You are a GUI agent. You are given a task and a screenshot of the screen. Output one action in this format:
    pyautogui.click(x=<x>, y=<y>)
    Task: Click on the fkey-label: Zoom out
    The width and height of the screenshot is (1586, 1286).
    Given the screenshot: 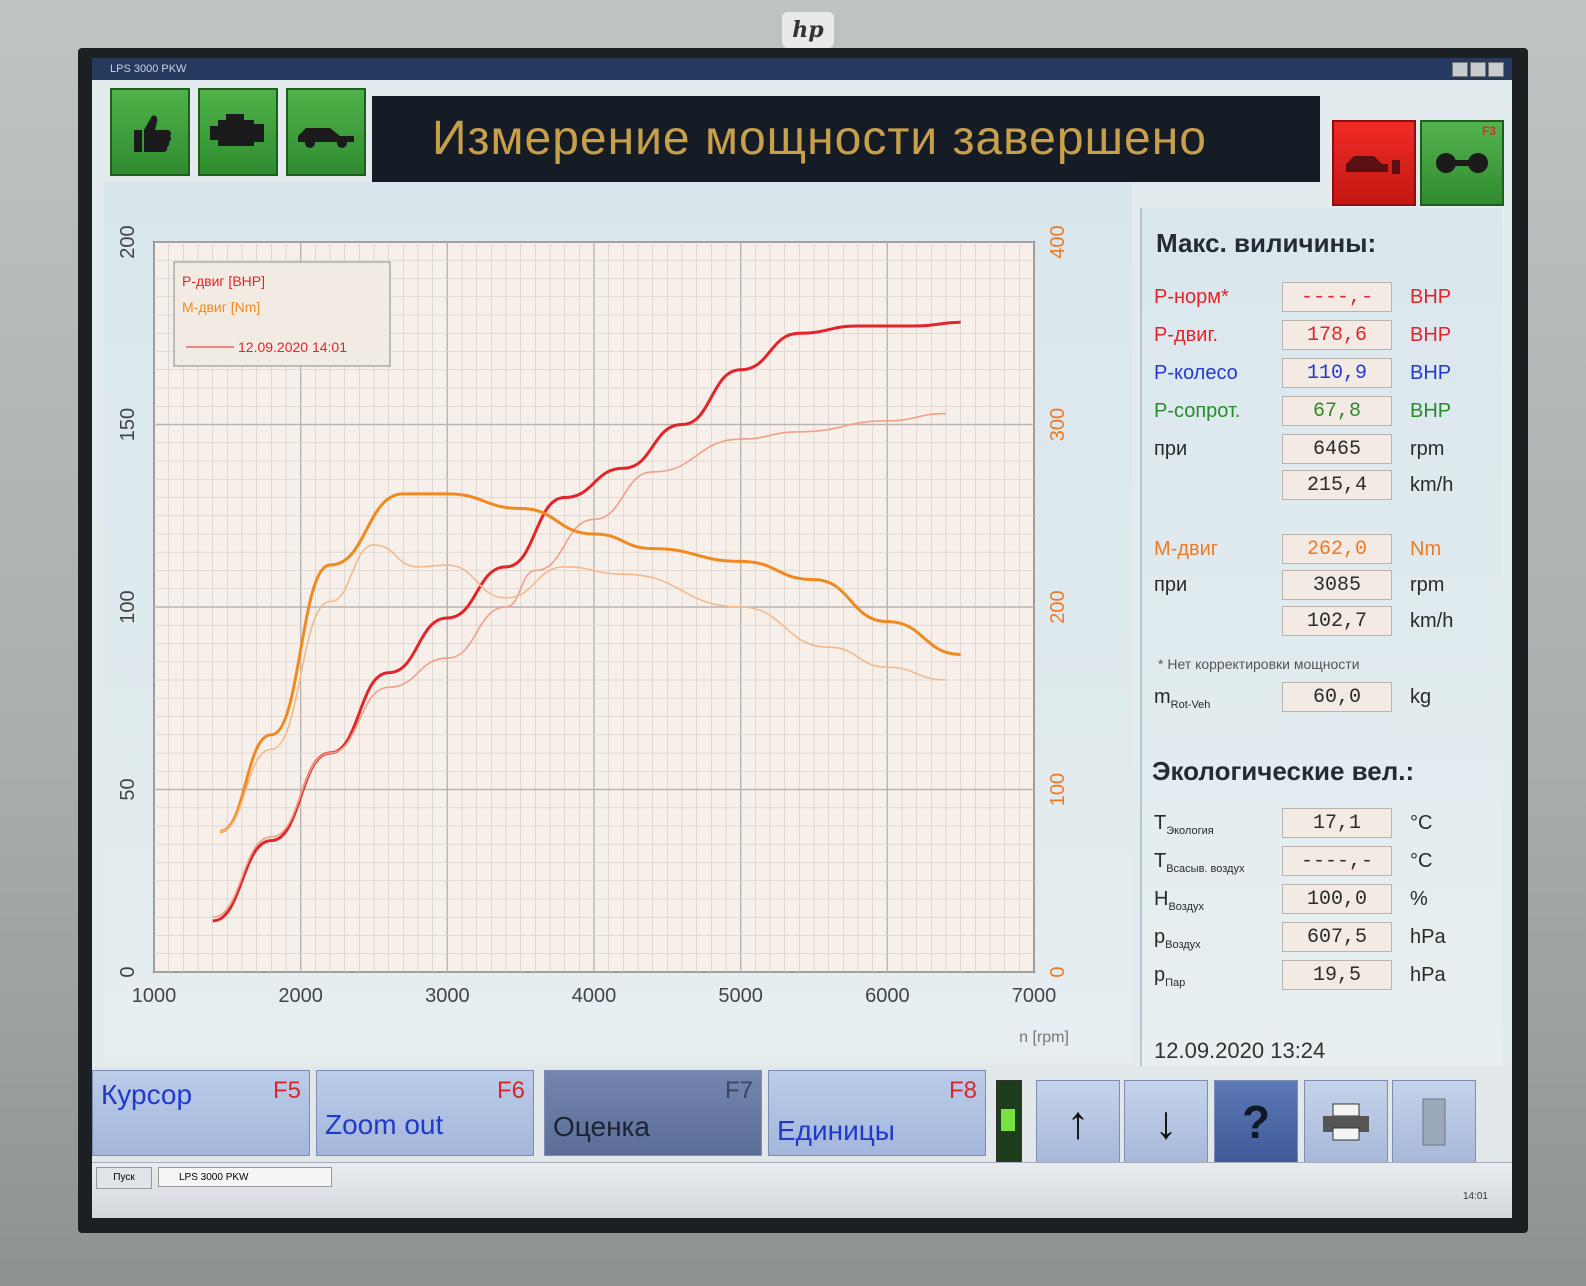 What is the action you would take?
    pyautogui.click(x=384, y=1124)
    